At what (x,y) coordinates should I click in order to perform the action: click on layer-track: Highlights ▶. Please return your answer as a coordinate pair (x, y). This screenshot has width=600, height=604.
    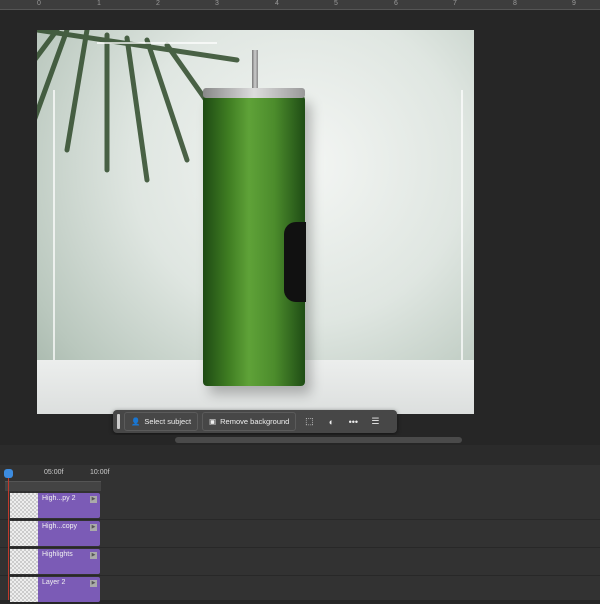
    Looking at the image, I should click on (300, 562).